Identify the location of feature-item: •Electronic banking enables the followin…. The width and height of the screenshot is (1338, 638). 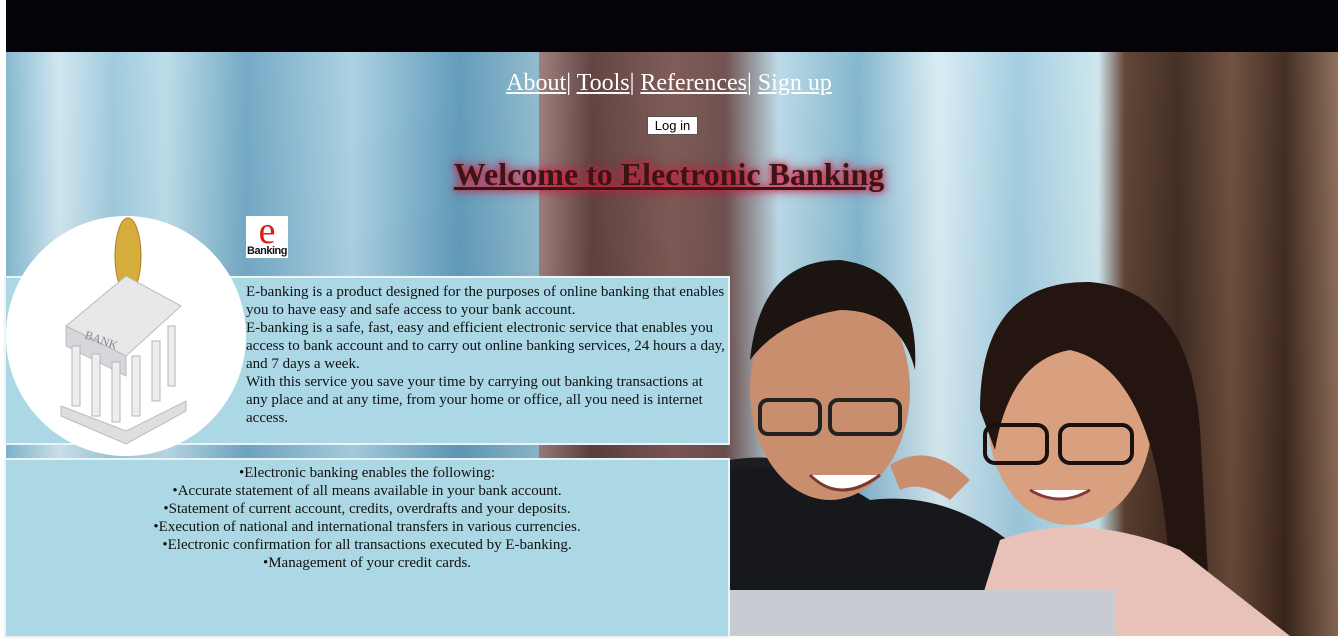
(366, 473).